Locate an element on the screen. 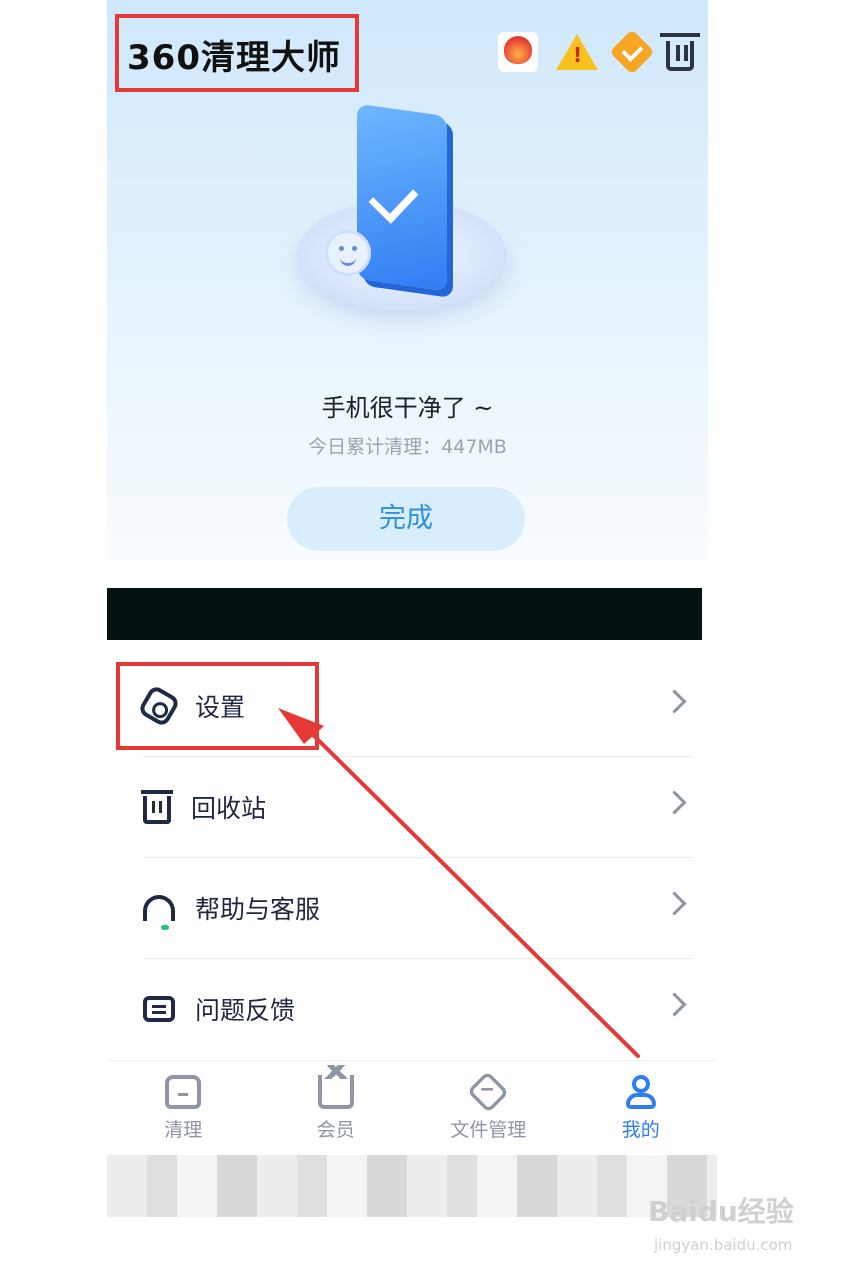 Image resolution: width=850 pixels, height=1276 pixels. menu-item-label: 回收站 is located at coordinates (229, 808).